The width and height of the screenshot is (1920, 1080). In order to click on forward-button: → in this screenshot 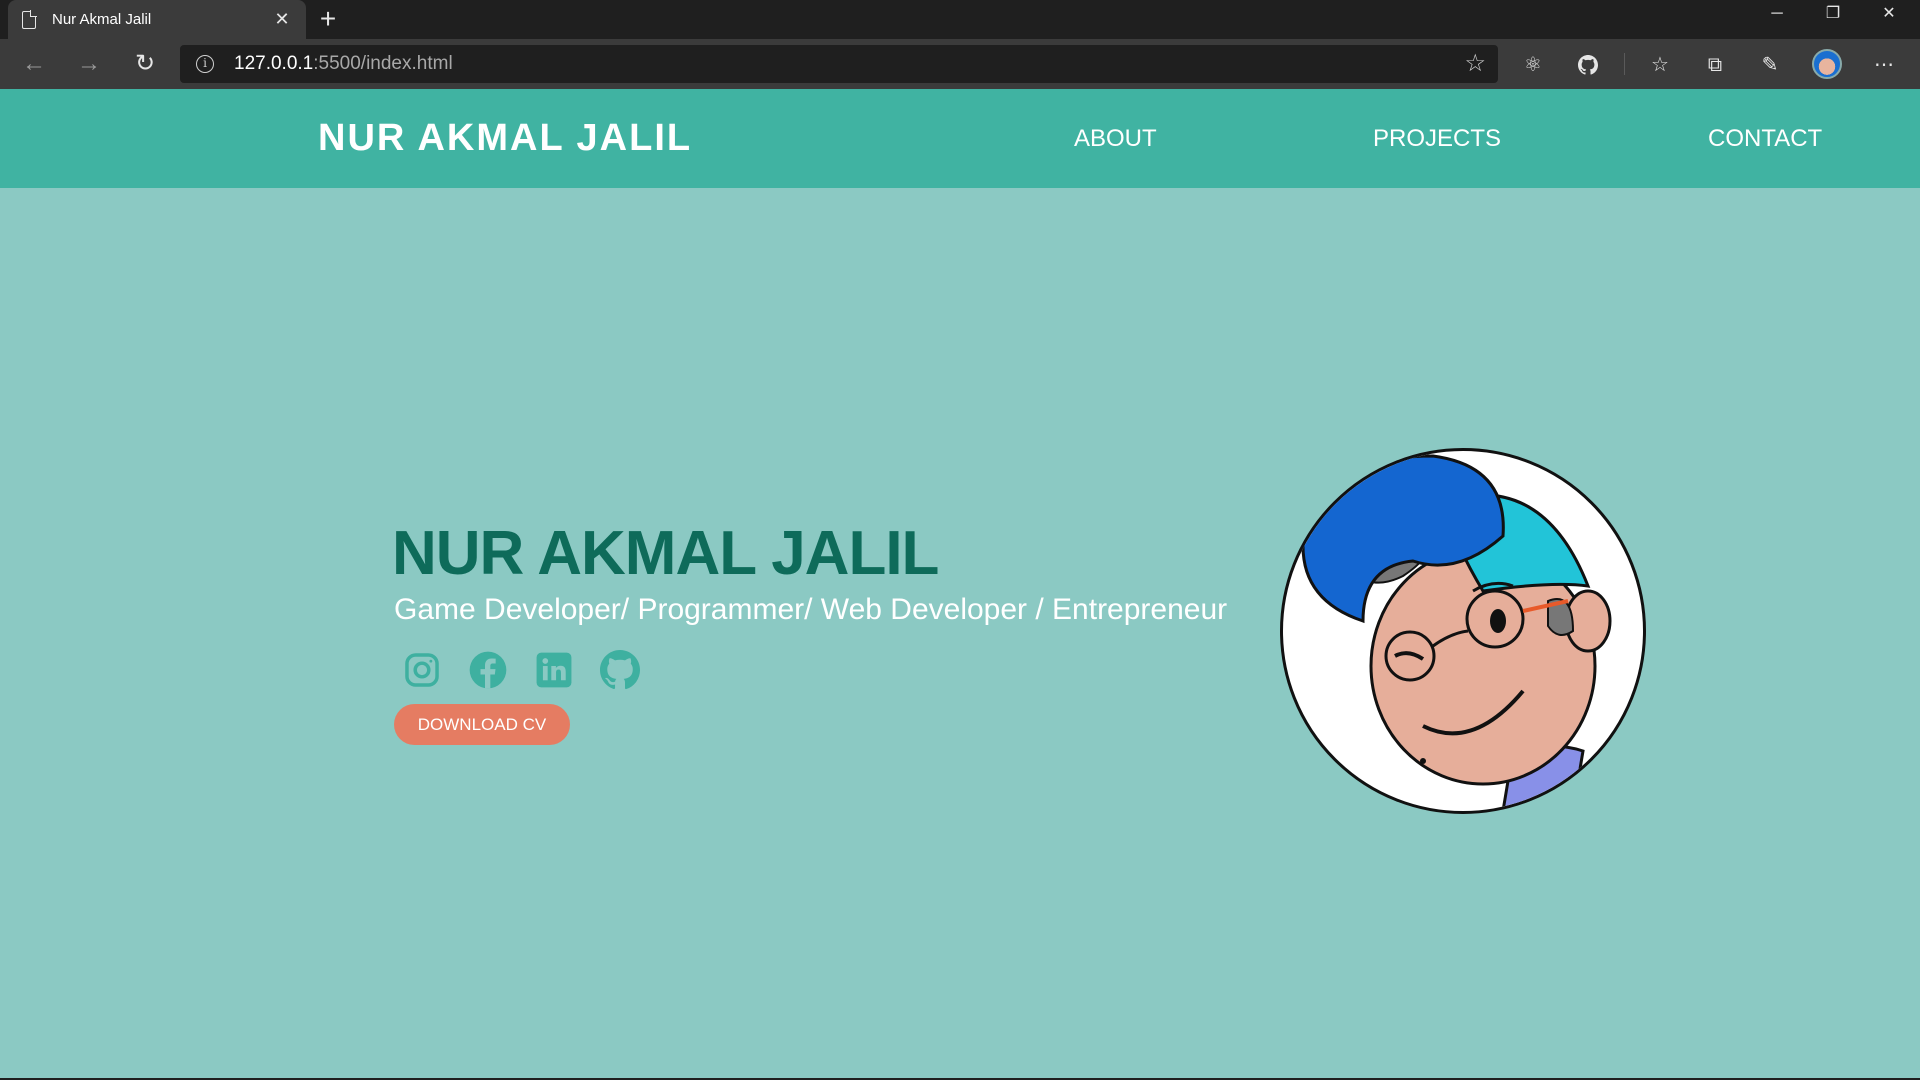, I will do `click(89, 64)`.